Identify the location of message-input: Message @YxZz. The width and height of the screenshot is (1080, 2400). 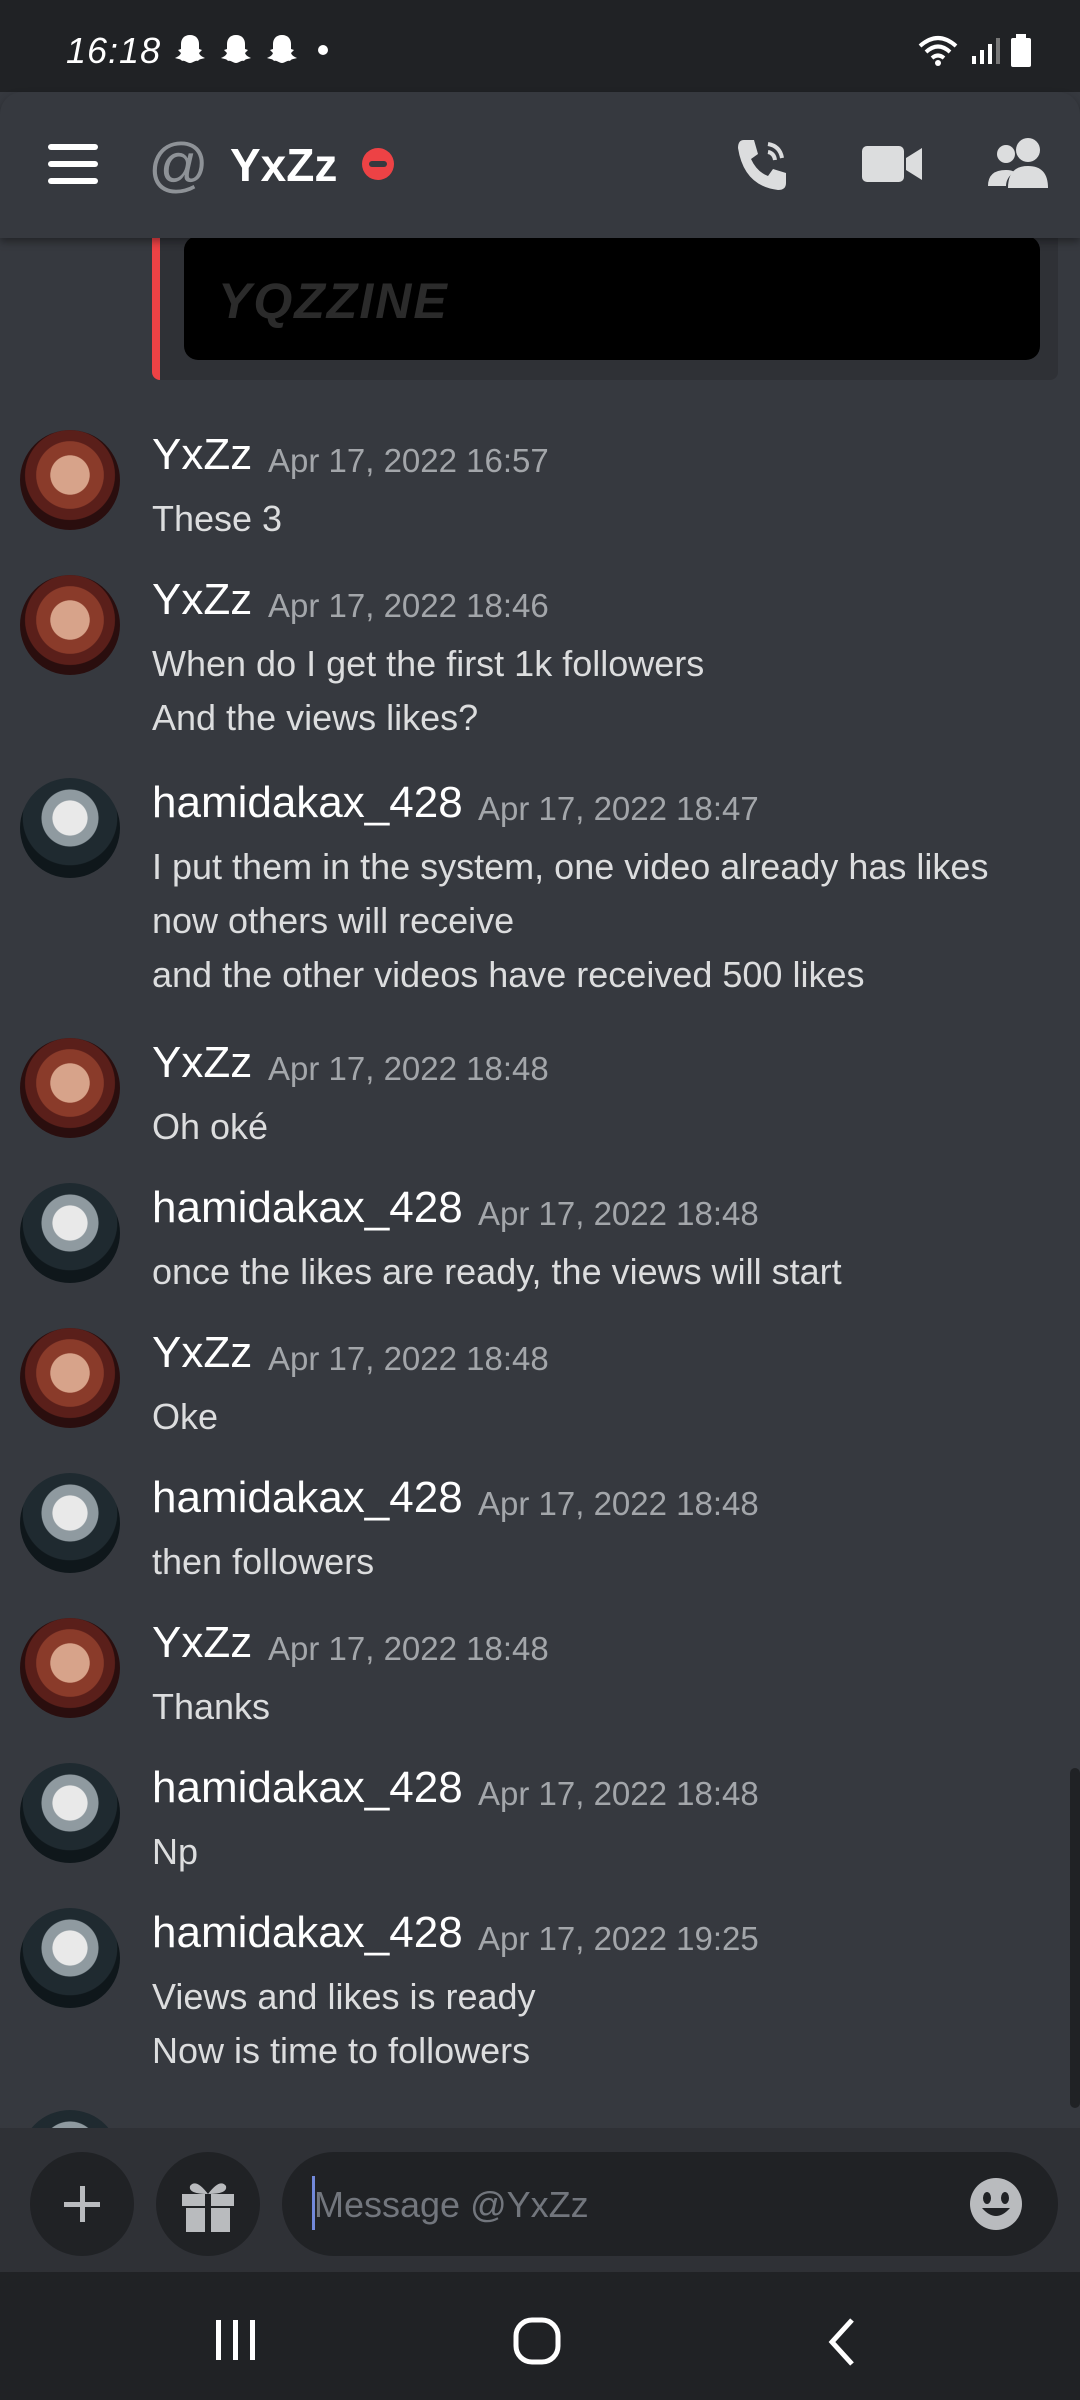
(670, 2204).